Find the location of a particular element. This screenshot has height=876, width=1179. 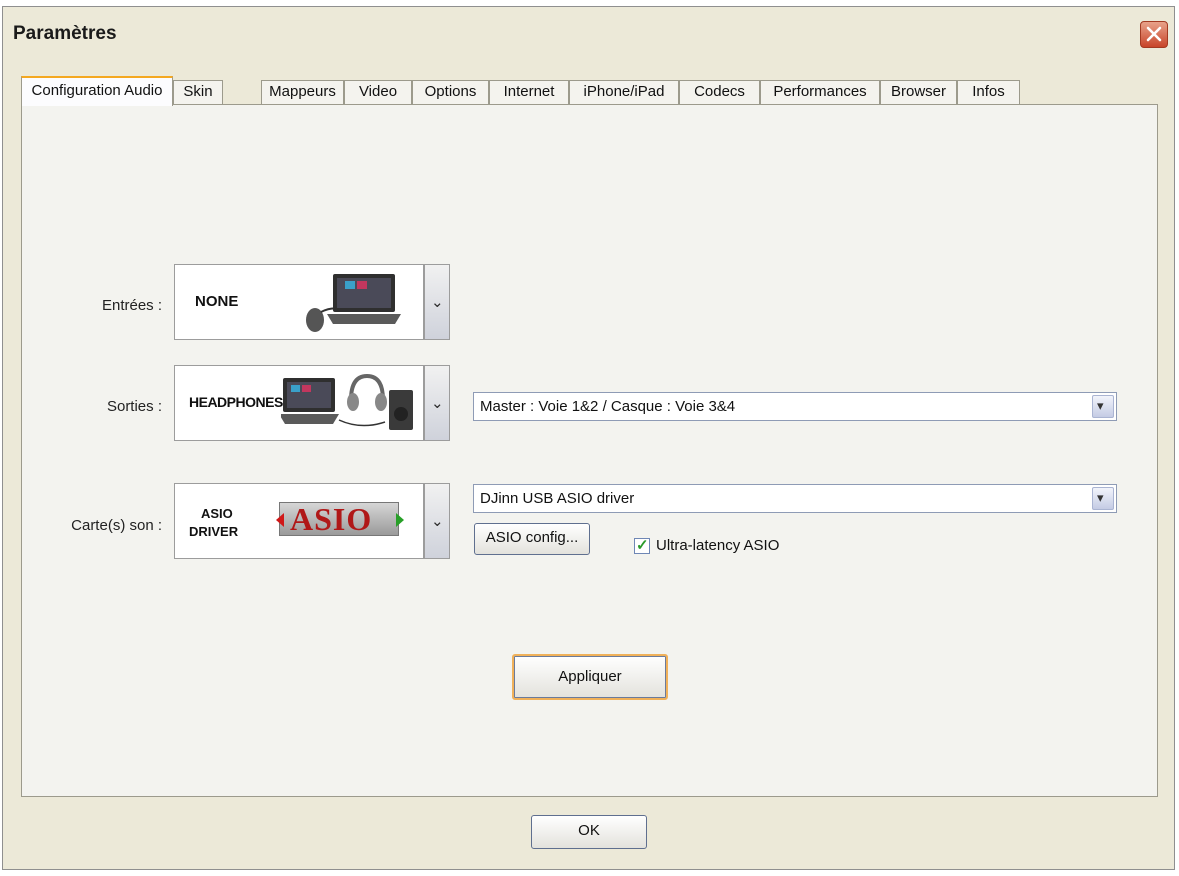

tab-browser: Browser is located at coordinates (918, 92).